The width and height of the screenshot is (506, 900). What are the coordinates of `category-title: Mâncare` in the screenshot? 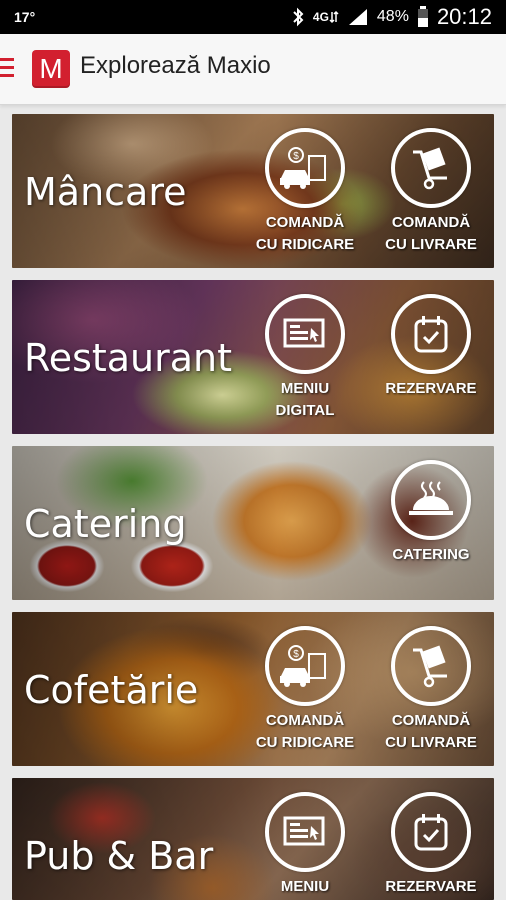 It's located at (105, 192).